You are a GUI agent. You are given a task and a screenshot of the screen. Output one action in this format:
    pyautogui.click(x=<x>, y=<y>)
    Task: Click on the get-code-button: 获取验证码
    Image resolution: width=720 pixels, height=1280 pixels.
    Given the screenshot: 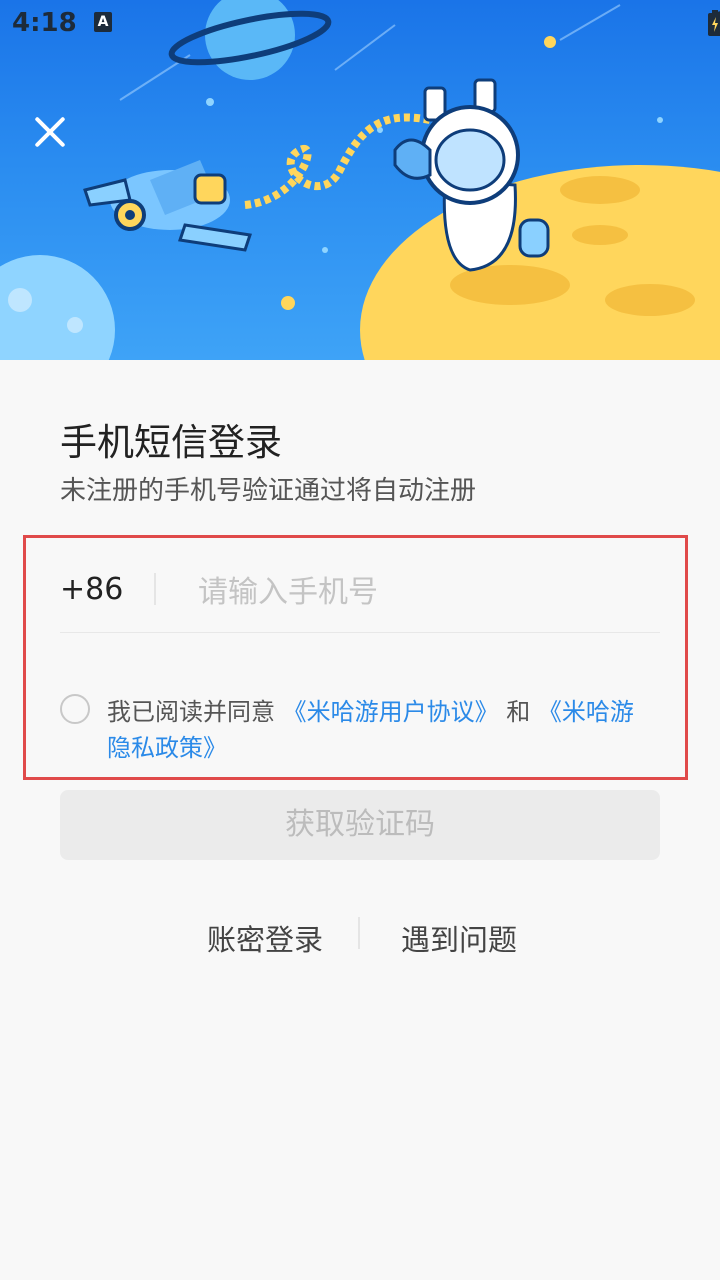 What is the action you would take?
    pyautogui.click(x=360, y=825)
    